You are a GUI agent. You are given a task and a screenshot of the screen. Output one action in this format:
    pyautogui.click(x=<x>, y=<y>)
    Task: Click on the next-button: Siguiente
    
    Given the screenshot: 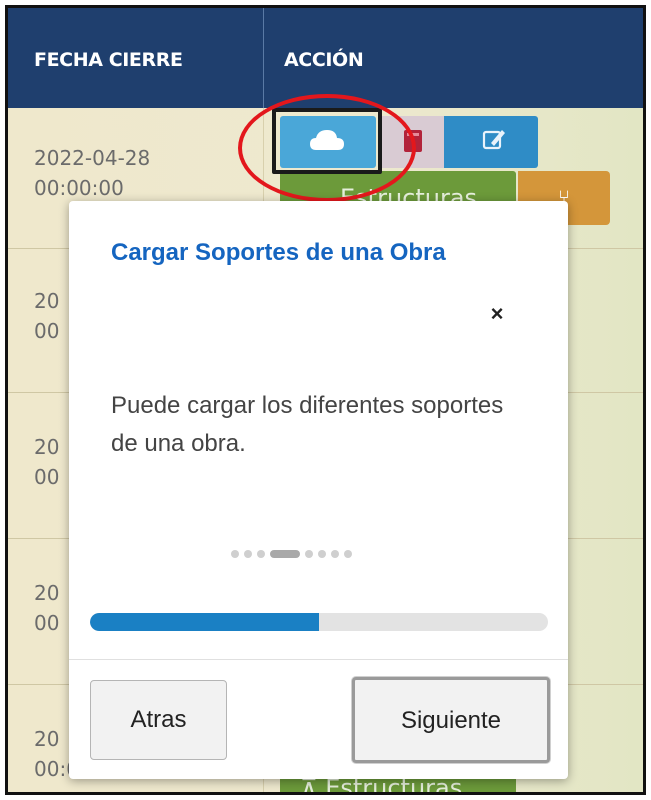 What is the action you would take?
    pyautogui.click(x=451, y=720)
    